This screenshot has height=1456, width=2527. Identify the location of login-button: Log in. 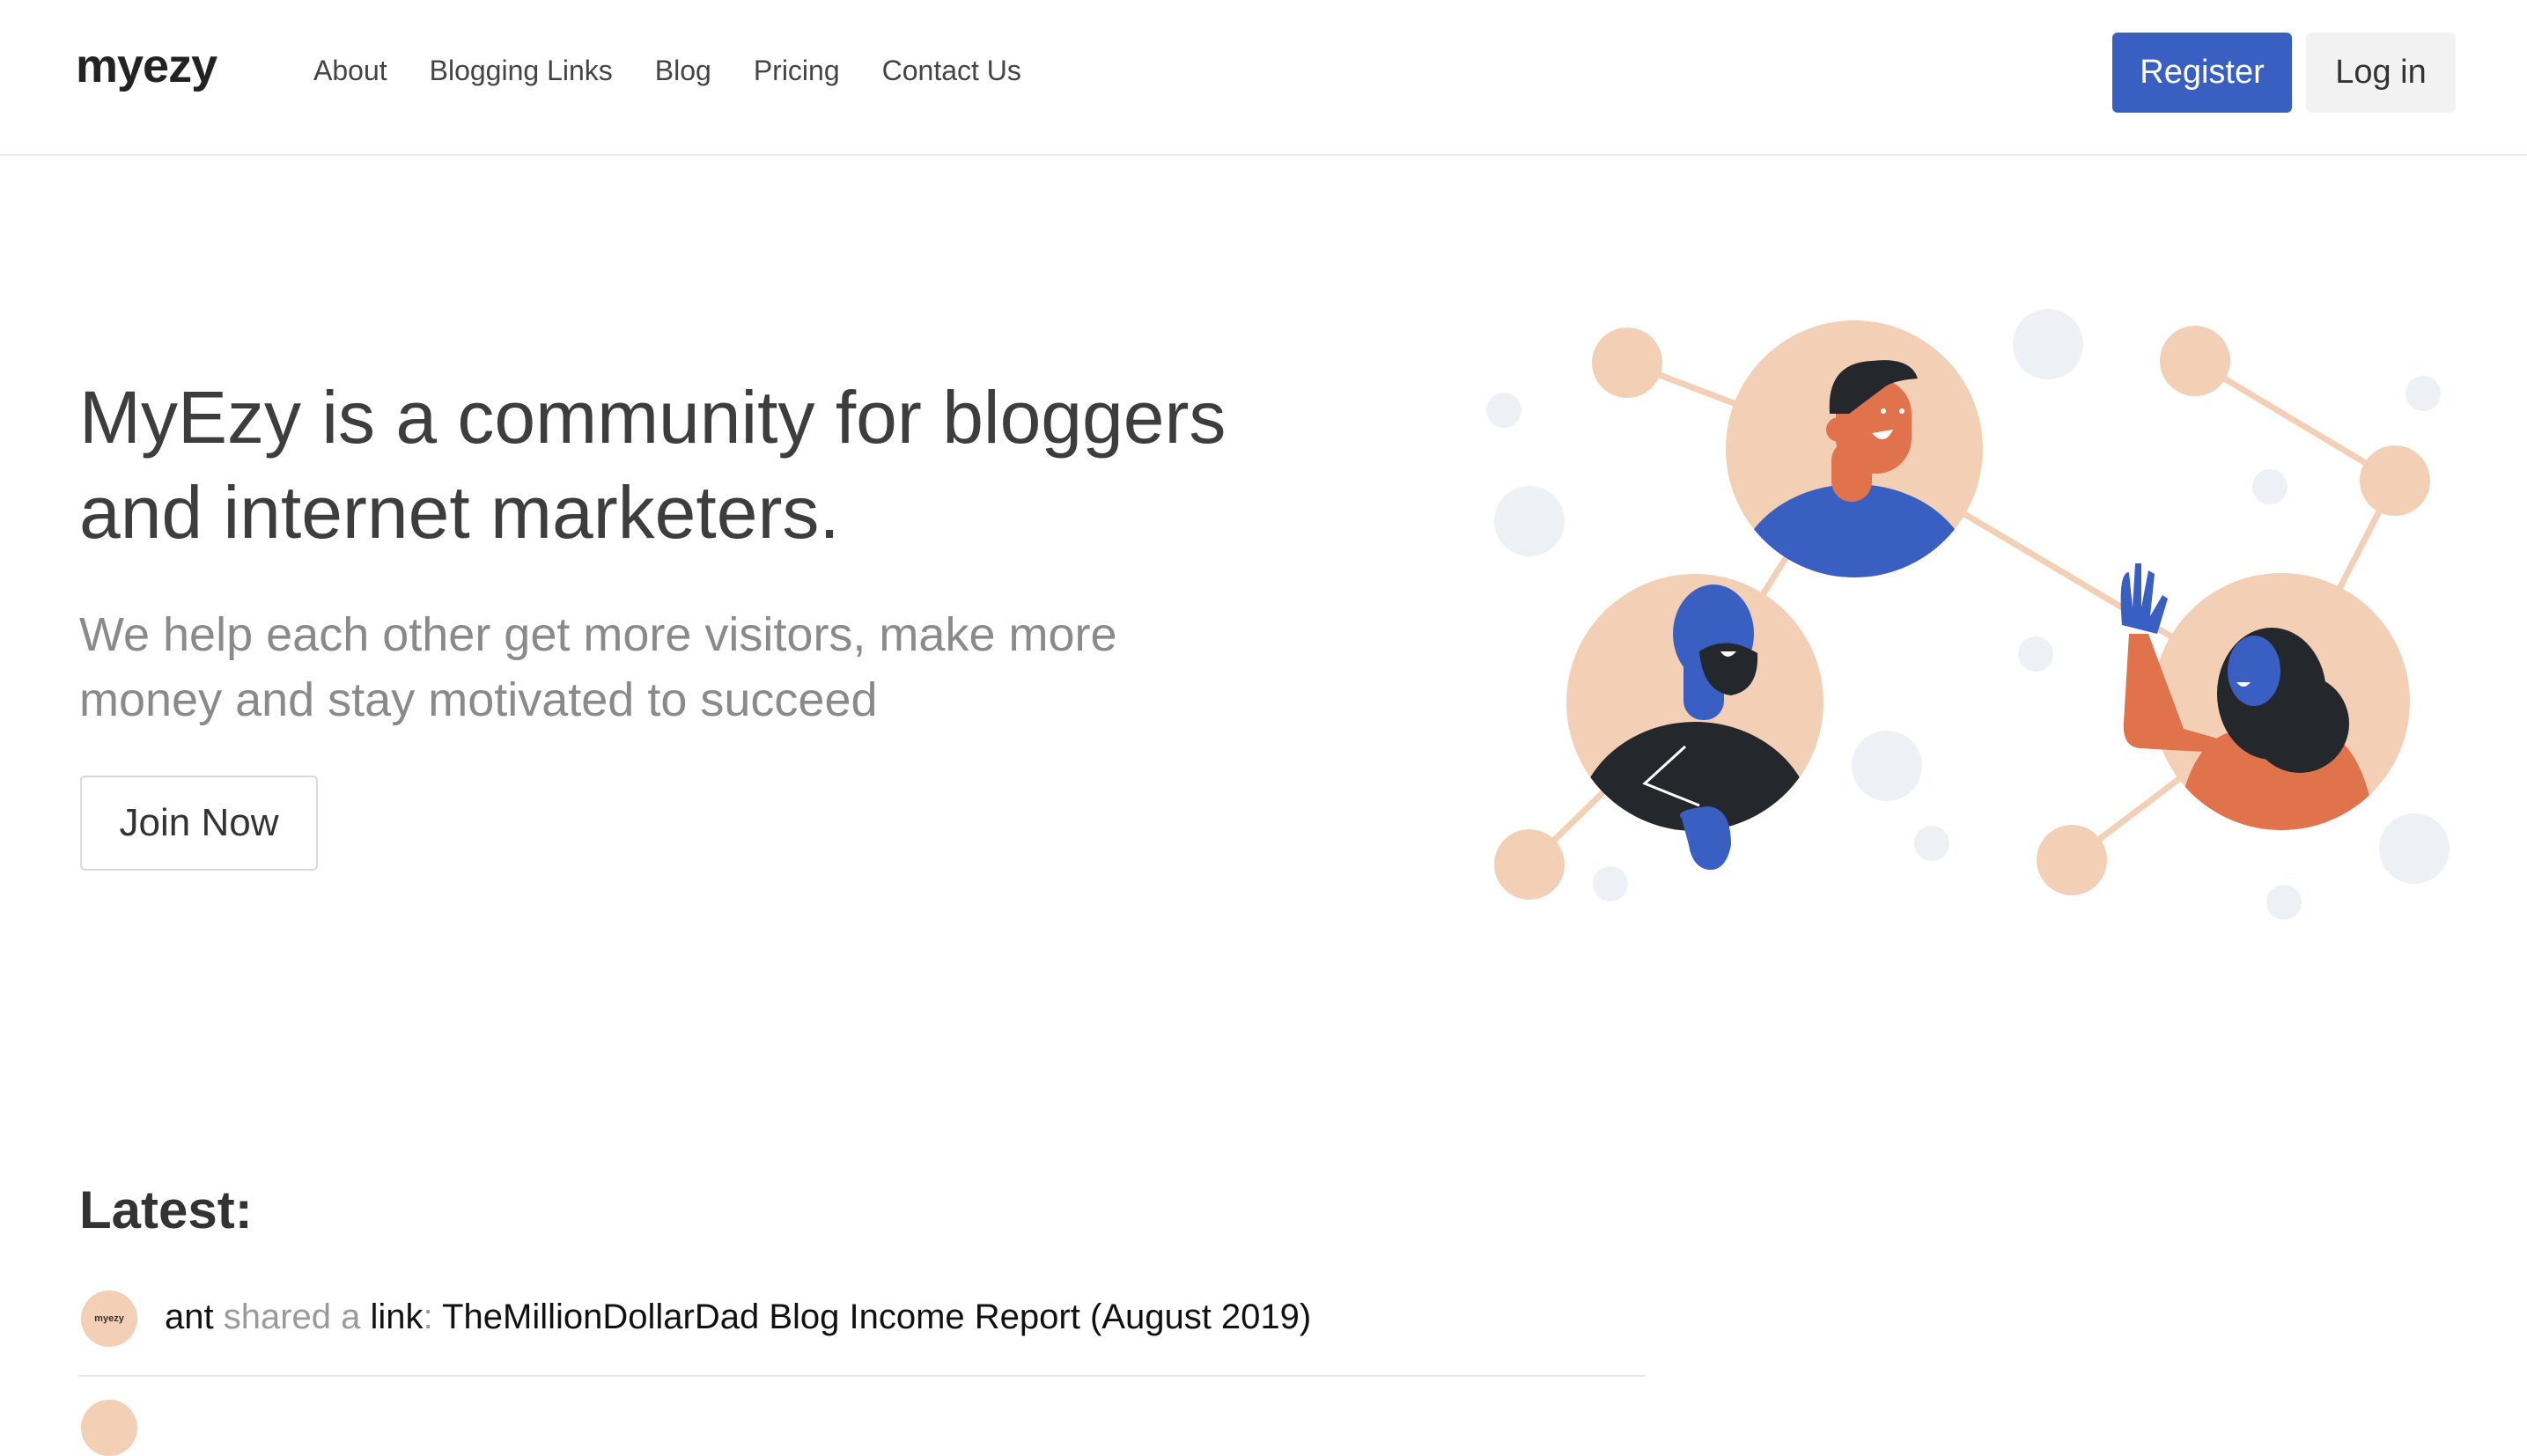
(2381, 73).